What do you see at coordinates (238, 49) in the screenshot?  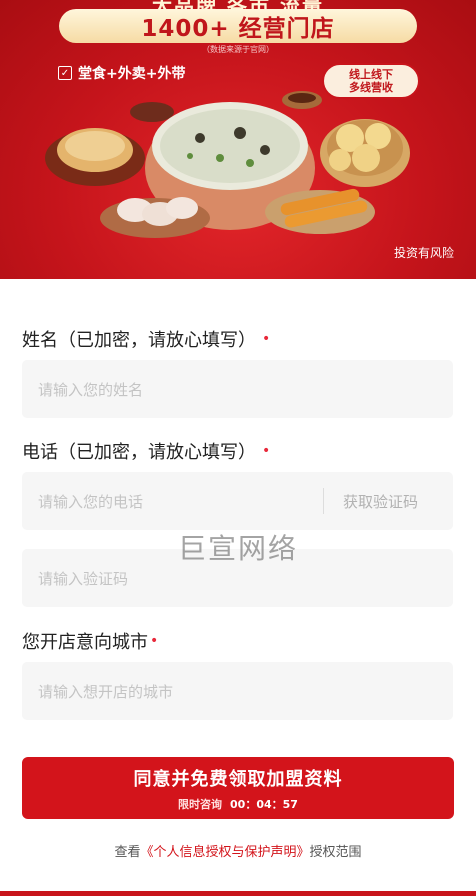 I see `data-source-note: （数据来源于官网）` at bounding box center [238, 49].